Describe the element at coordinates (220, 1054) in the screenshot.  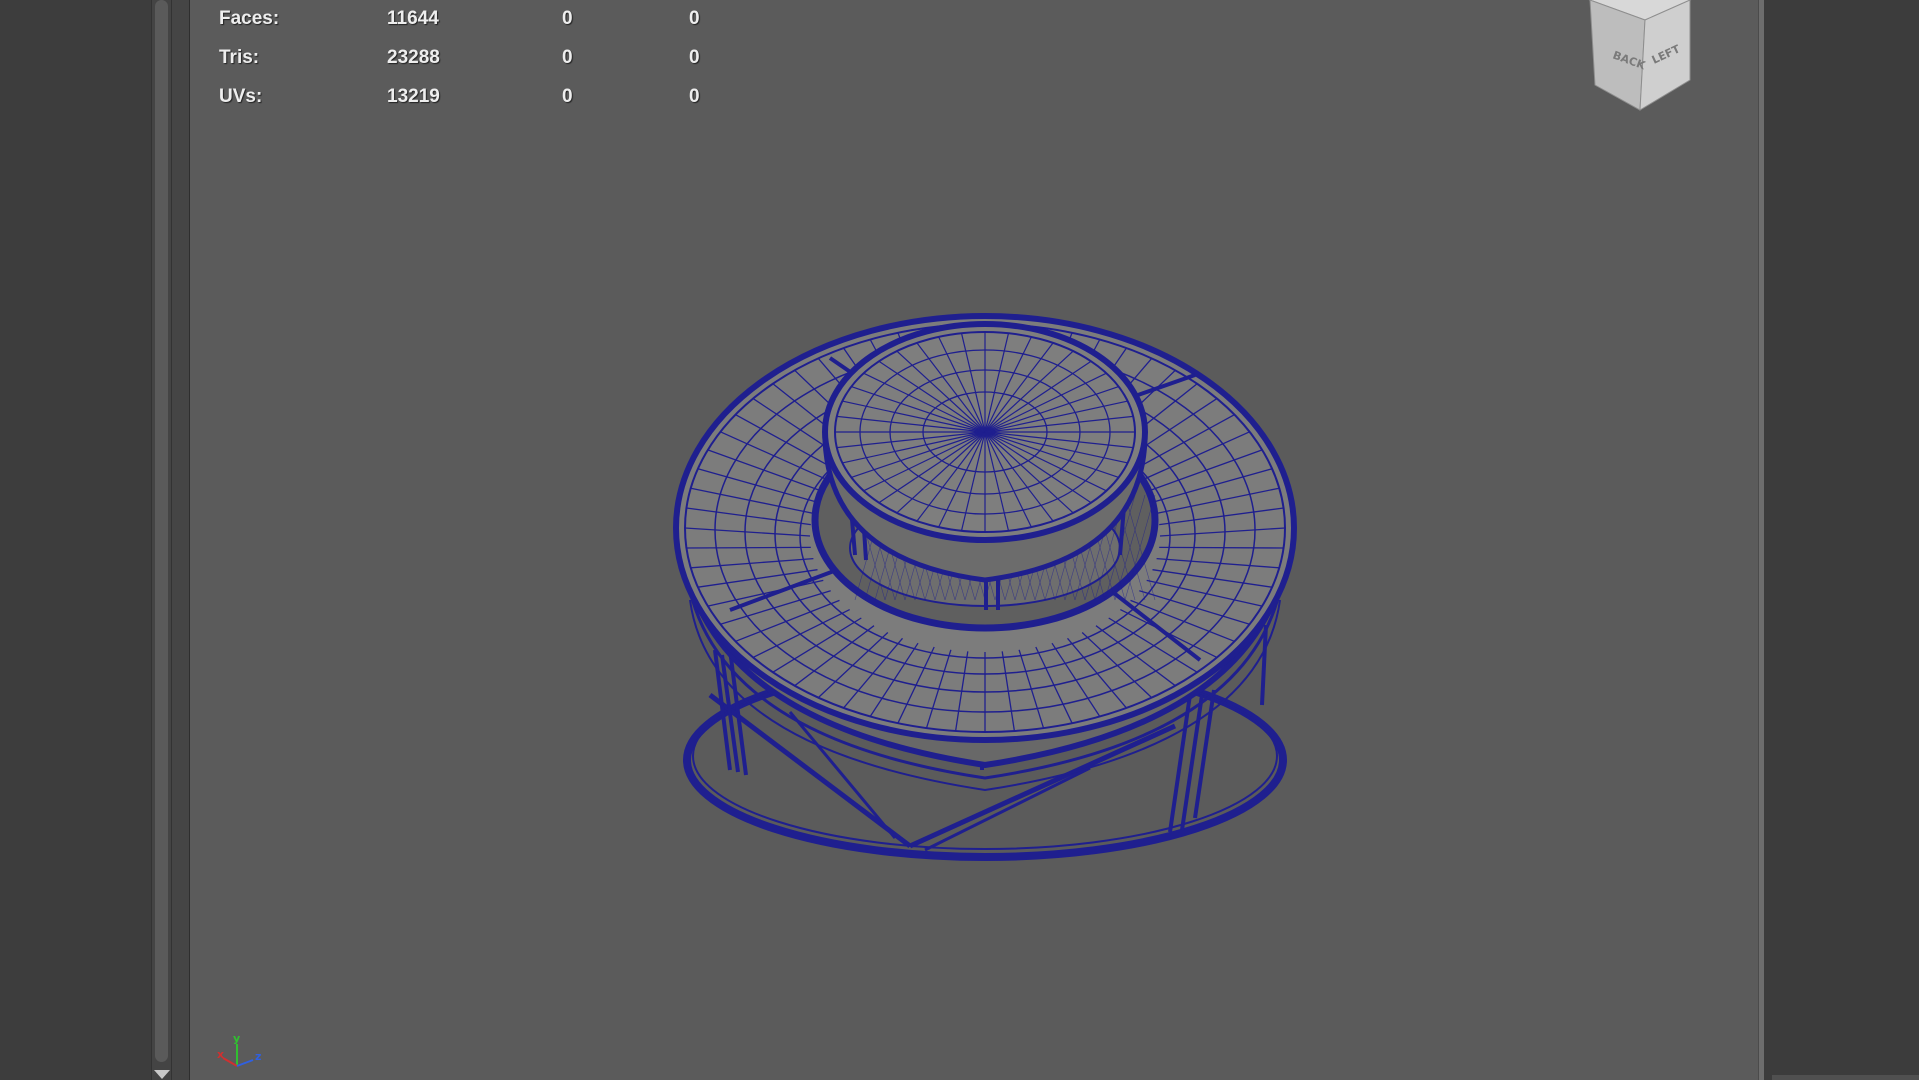
I see `axis-x-label: x` at that location.